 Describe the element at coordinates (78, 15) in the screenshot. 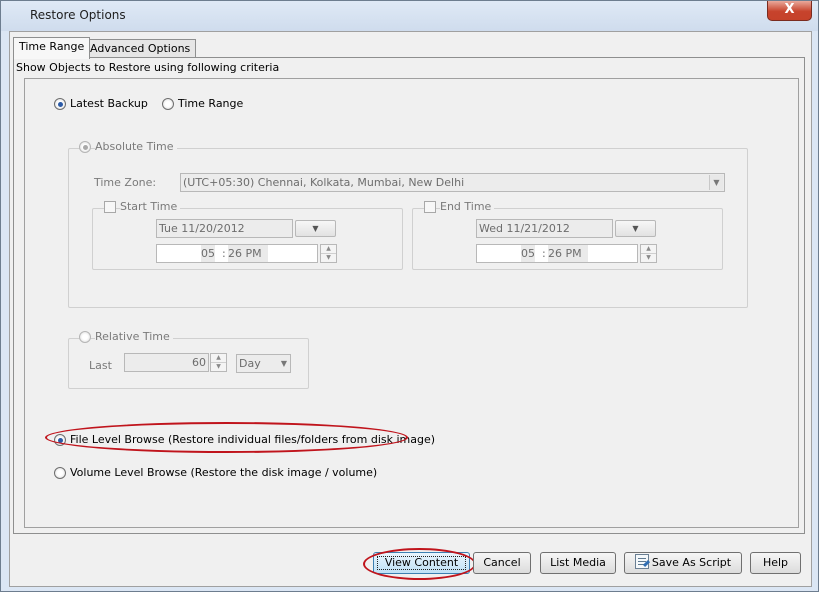

I see `window-title: Restore Options` at that location.